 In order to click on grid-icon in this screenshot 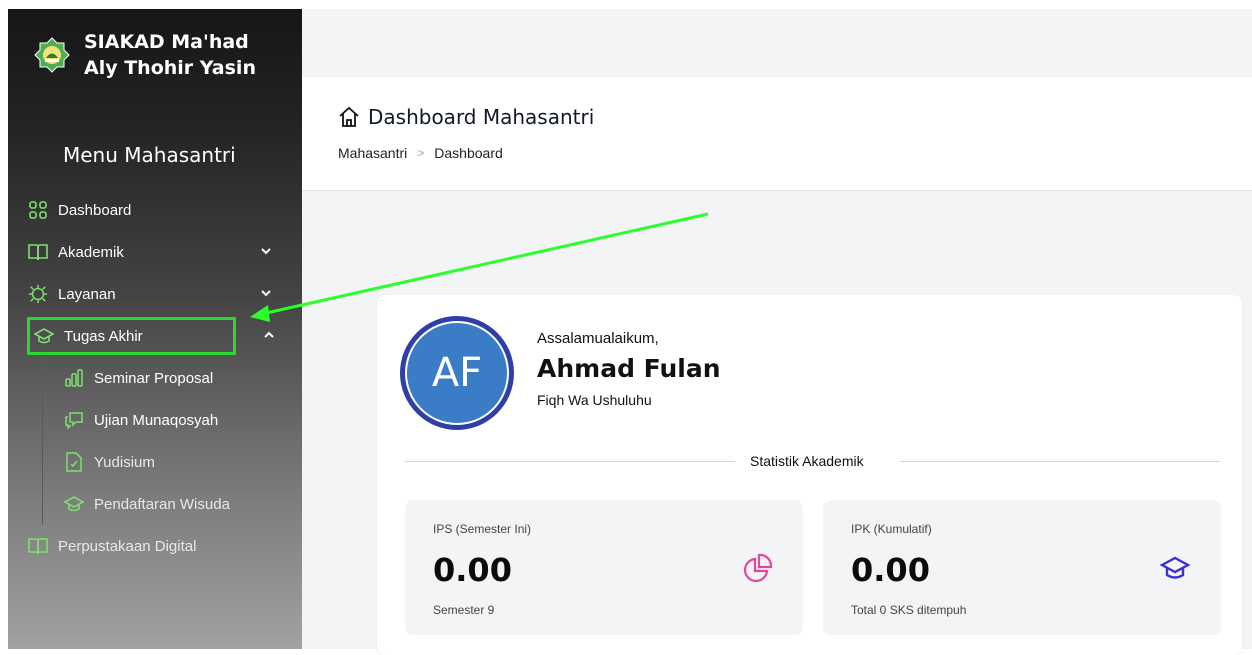, I will do `click(38, 210)`.